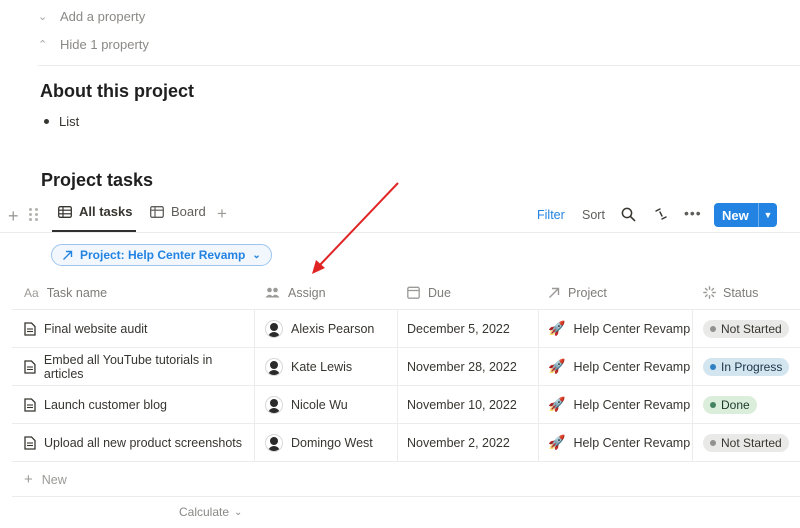  What do you see at coordinates (307, 292) in the screenshot?
I see `column-label: Assign` at bounding box center [307, 292].